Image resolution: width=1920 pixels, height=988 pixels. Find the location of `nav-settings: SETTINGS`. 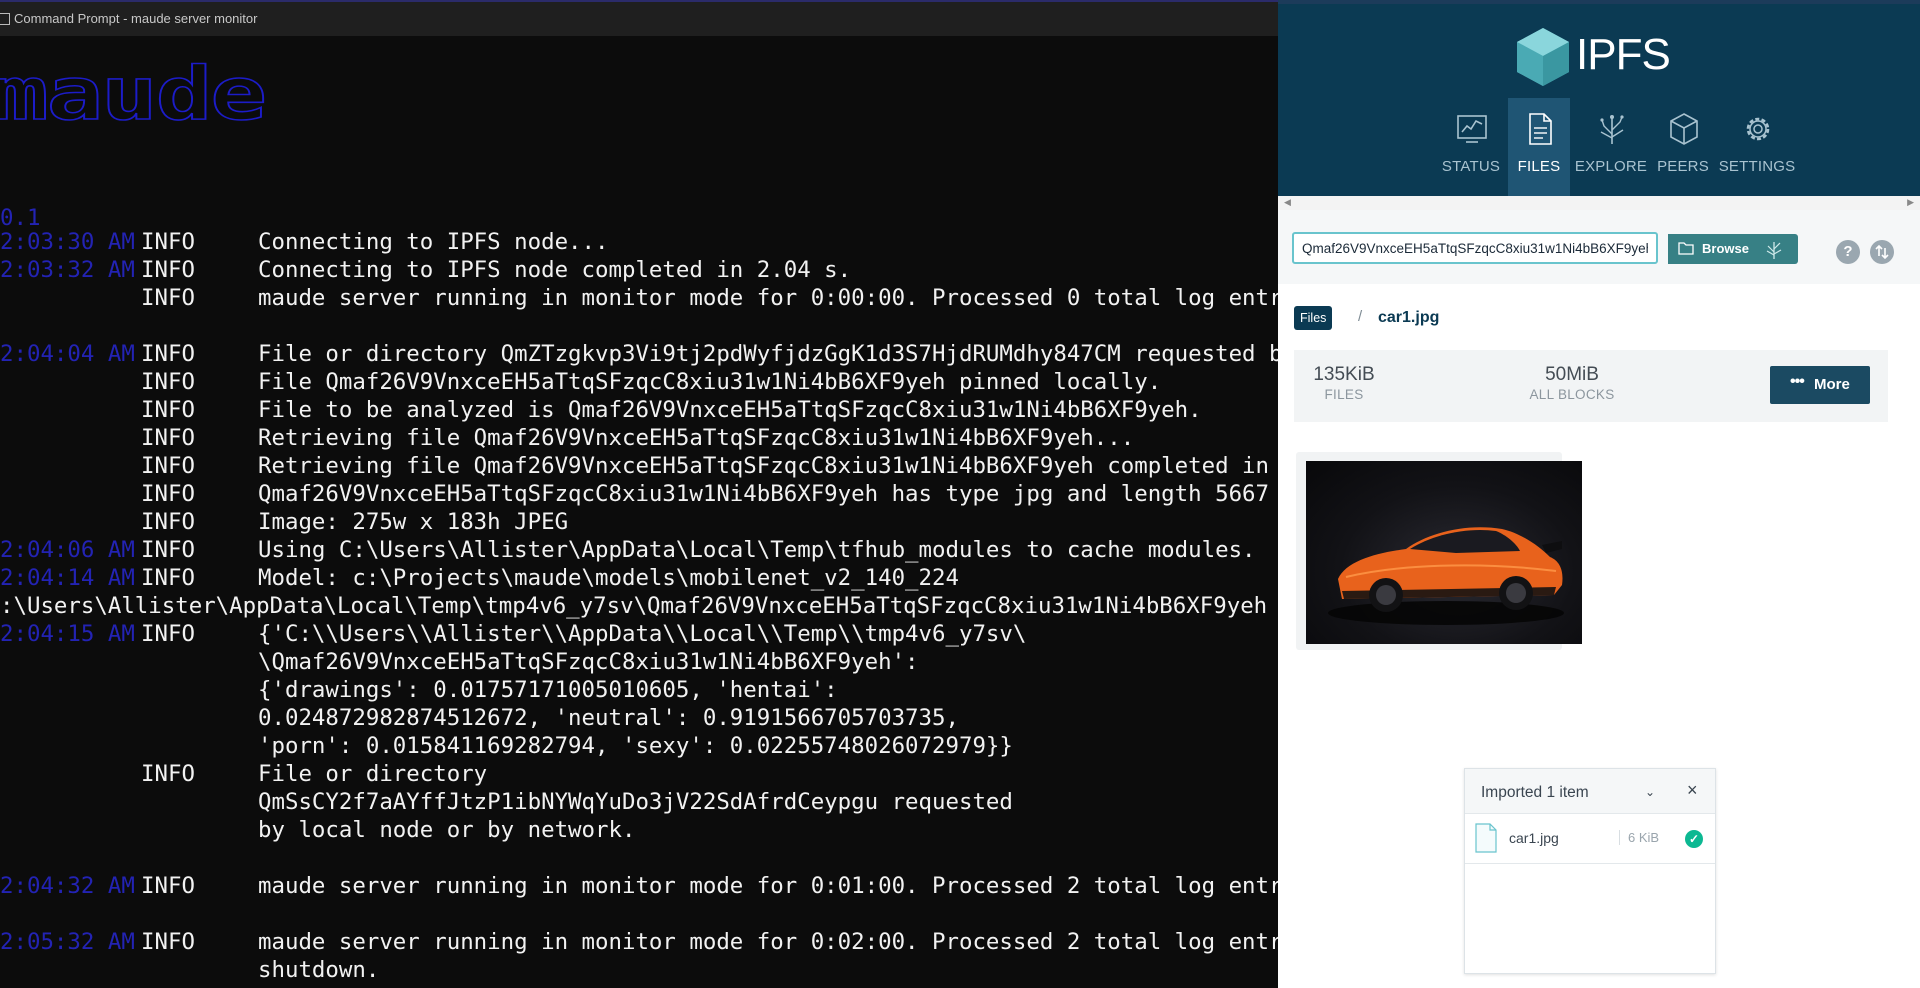

nav-settings: SETTINGS is located at coordinates (1757, 149).